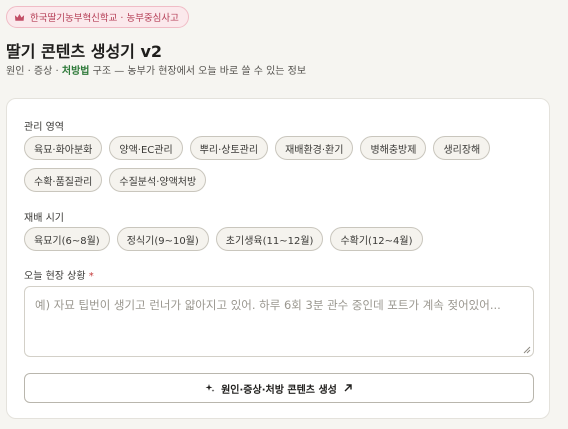 The width and height of the screenshot is (568, 429). Describe the element at coordinates (462, 148) in the screenshot. I see `area-chip-physiological-disorder: 생리장해` at that location.